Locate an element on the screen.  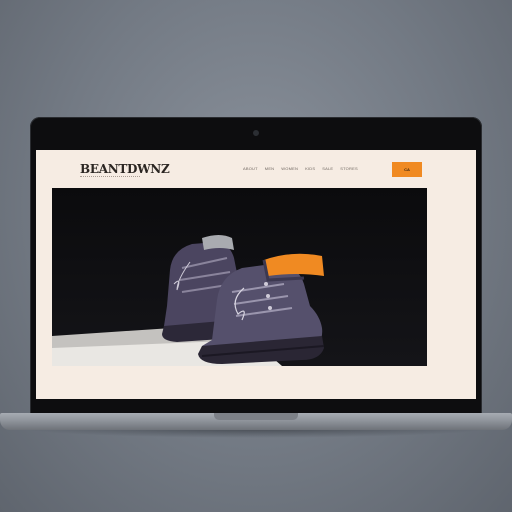
cart-button: CA is located at coordinates (407, 169).